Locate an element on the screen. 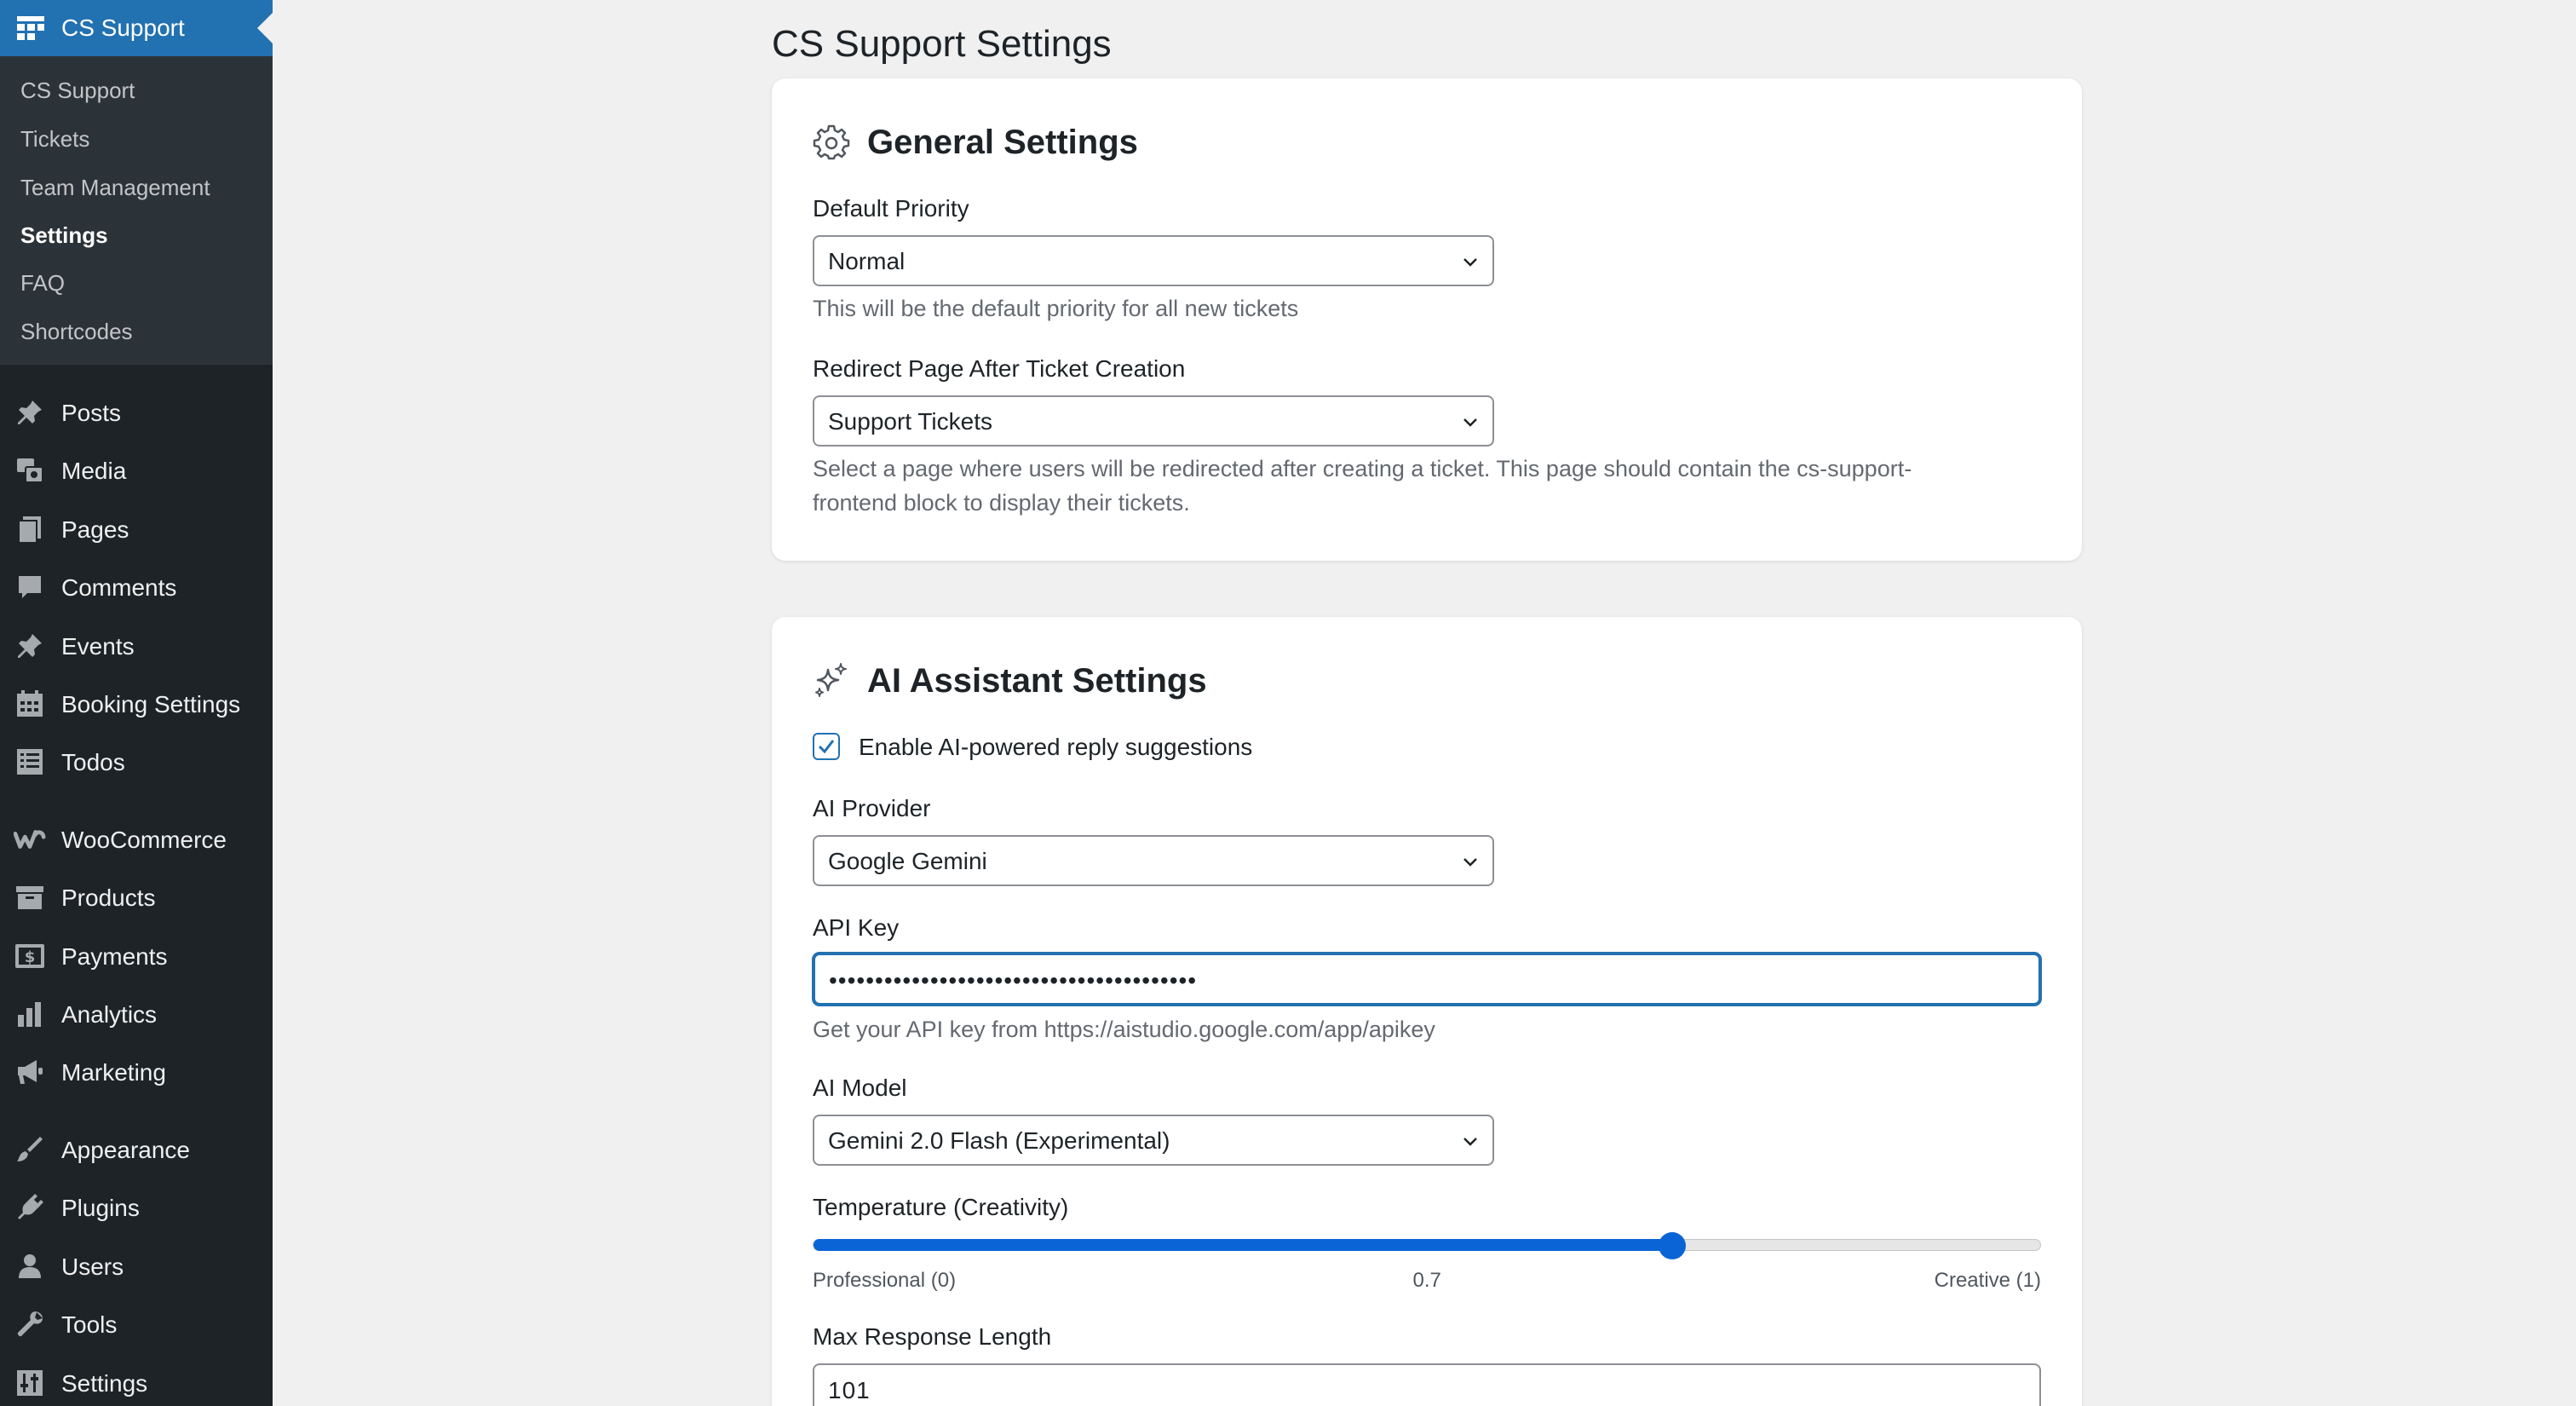  default-priority-value: Normal is located at coordinates (867, 261).